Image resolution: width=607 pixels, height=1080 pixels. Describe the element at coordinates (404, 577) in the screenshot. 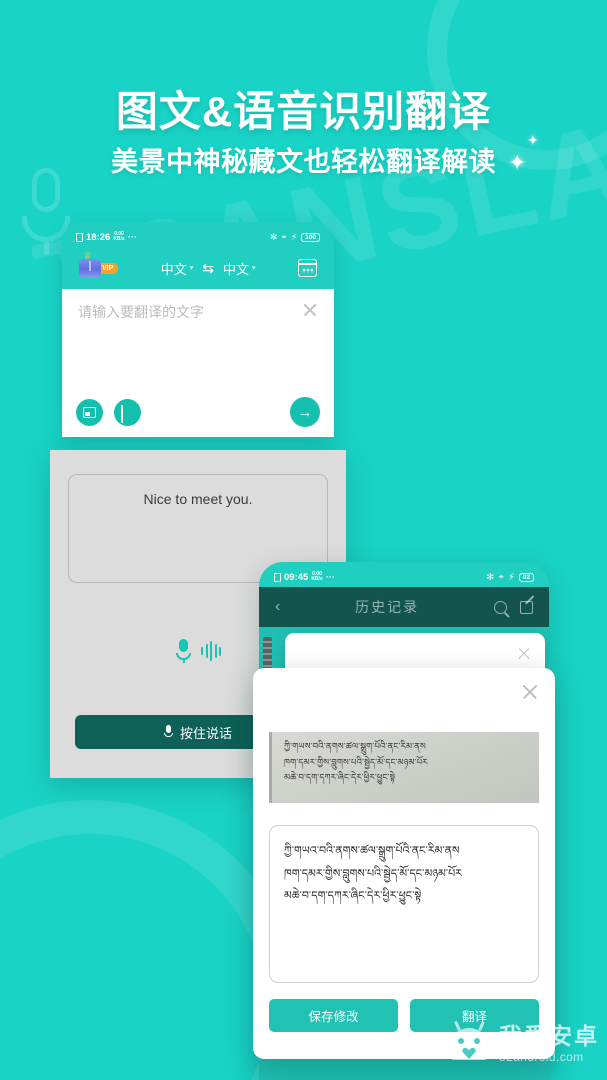

I see `phone-two-status-bar: 09:45 0.00 KB/s ··· ✻ ◓ ⚡ 92` at that location.